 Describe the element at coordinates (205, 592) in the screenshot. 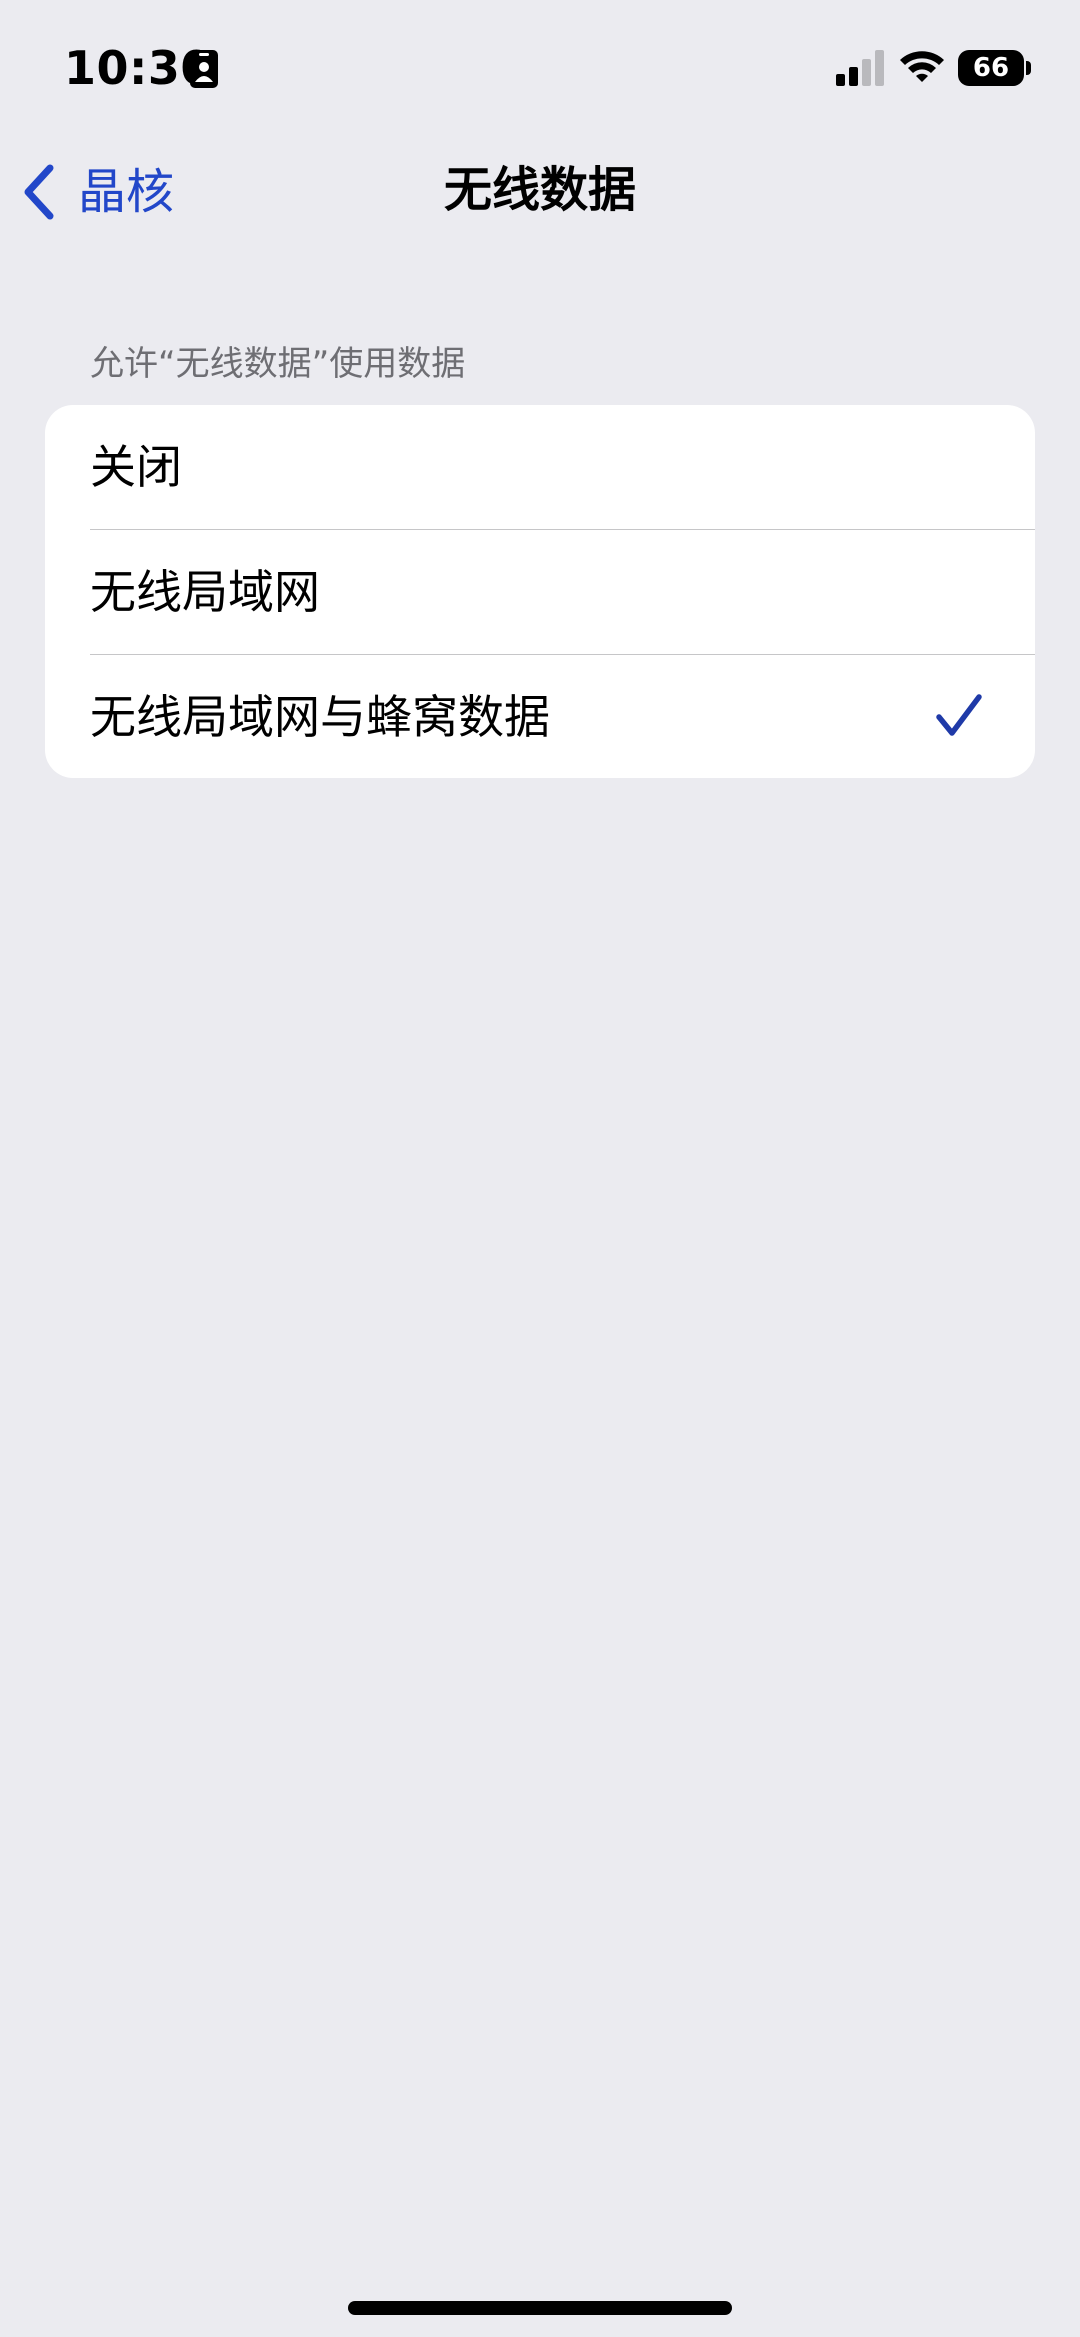

I see `option-label: 无线局域网` at that location.